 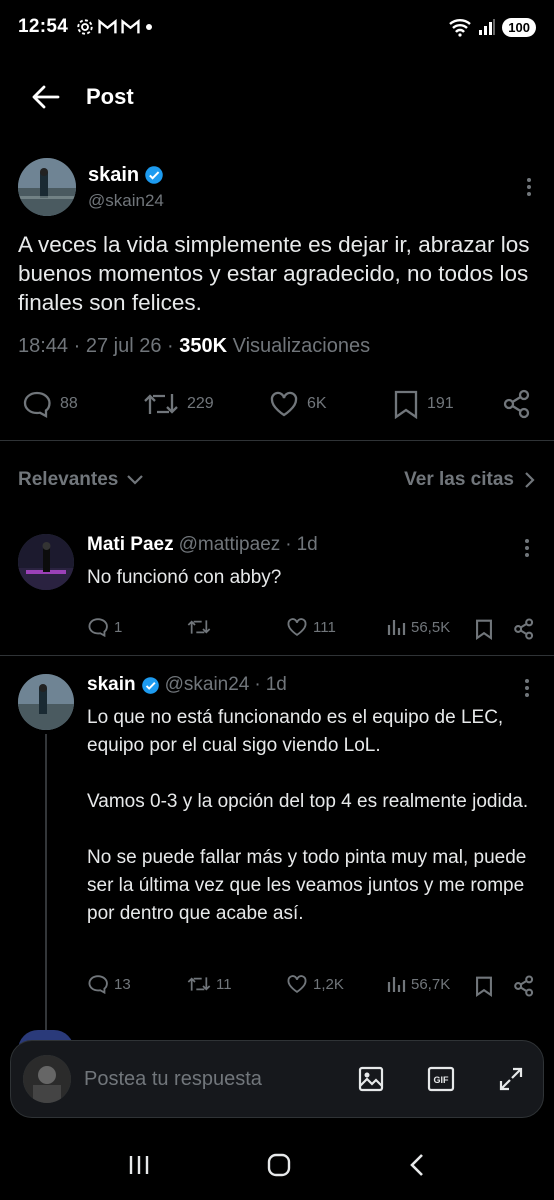 I want to click on repost-button, so click(x=201, y=627).